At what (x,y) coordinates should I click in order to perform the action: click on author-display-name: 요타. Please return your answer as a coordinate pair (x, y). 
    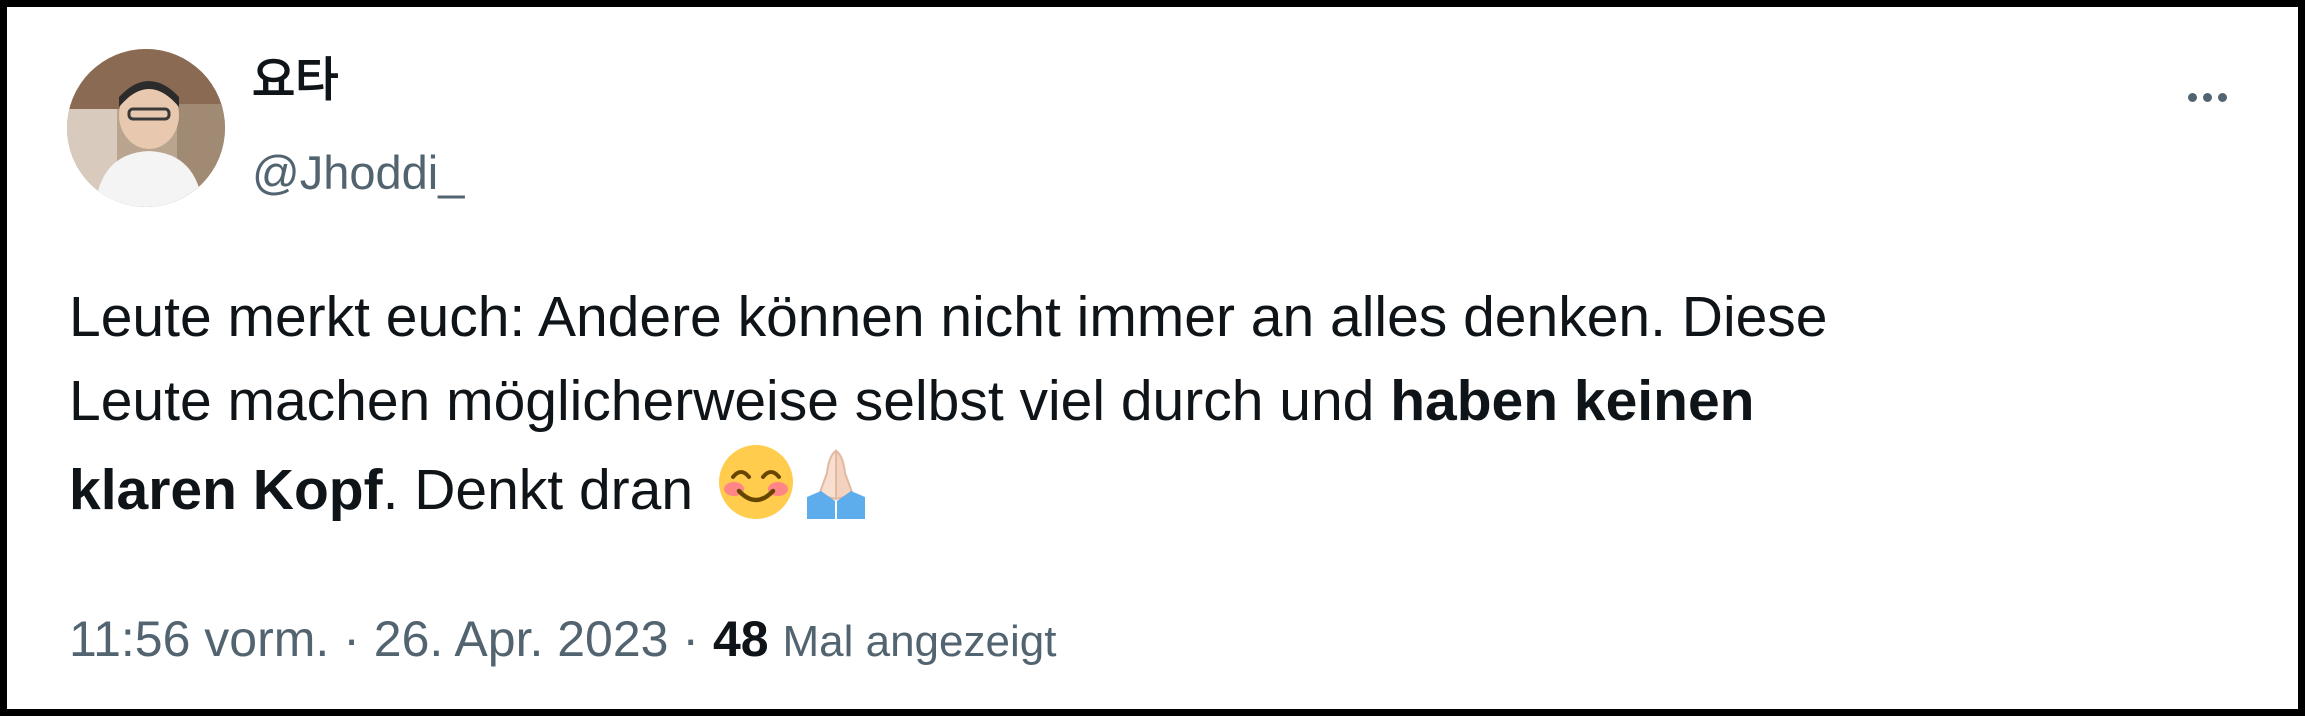
    Looking at the image, I should click on (295, 81).